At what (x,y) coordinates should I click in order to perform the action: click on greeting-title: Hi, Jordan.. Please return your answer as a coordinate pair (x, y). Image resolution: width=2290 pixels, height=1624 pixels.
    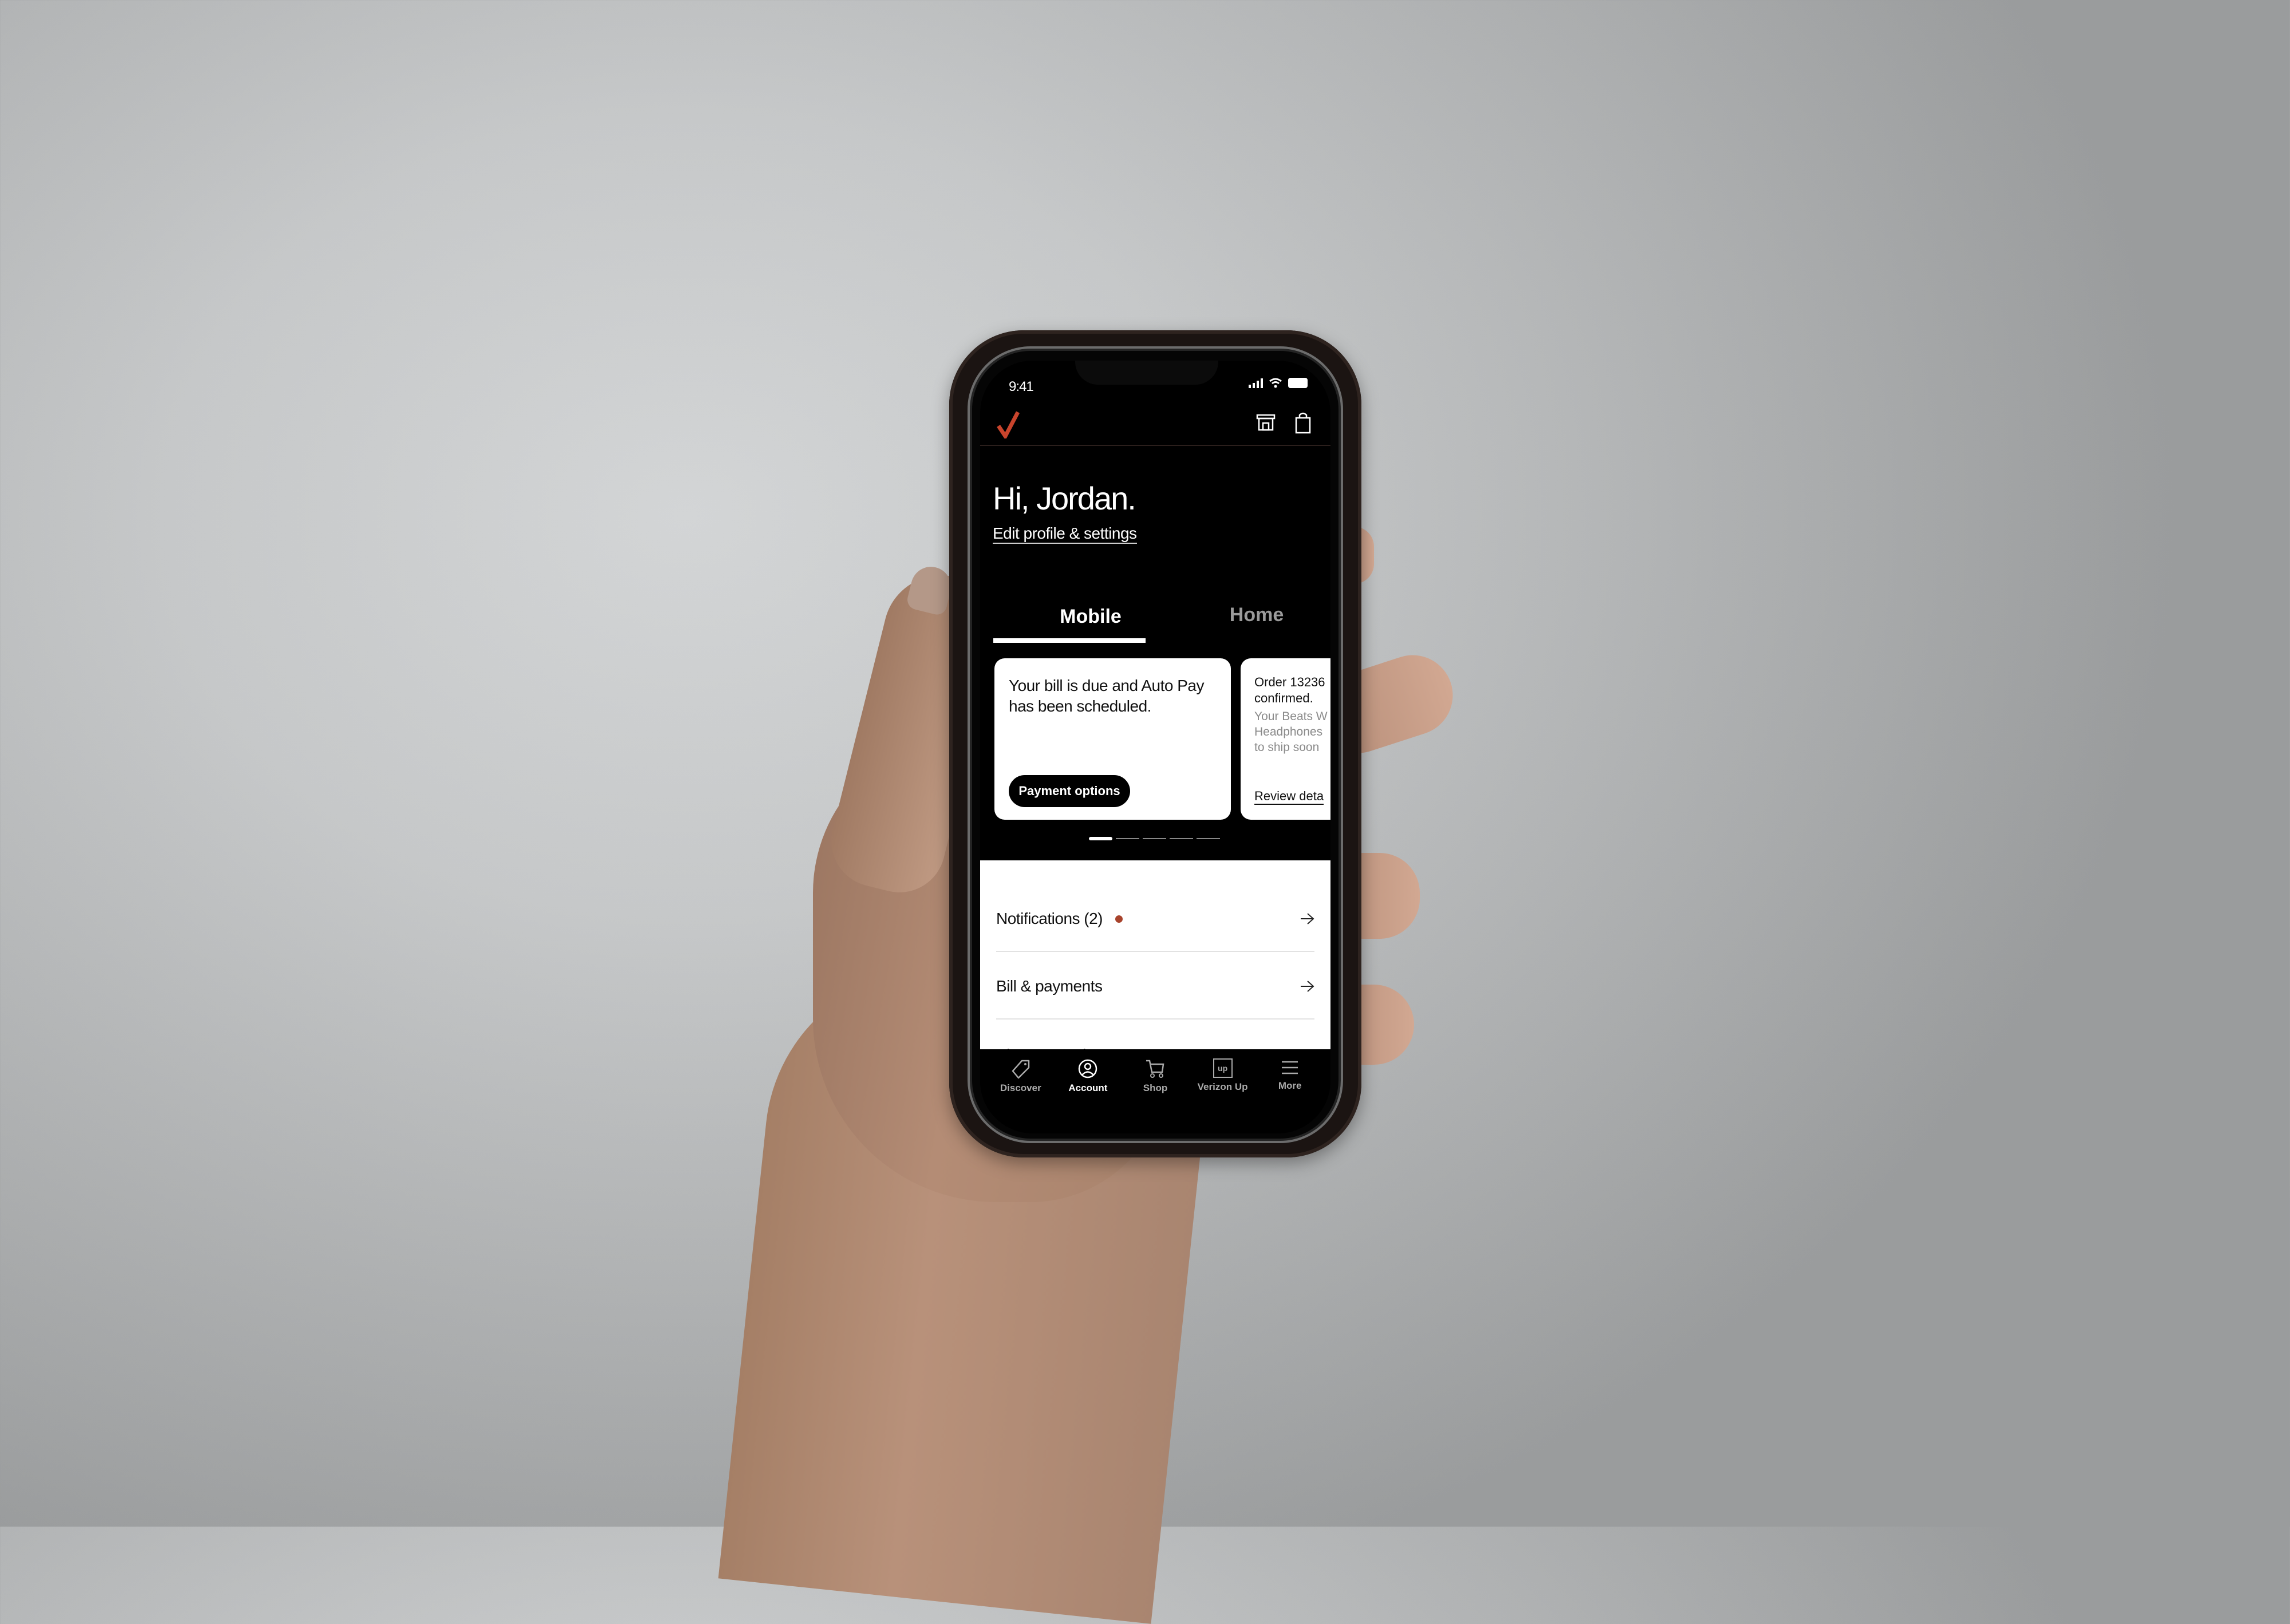
    Looking at the image, I should click on (1064, 498).